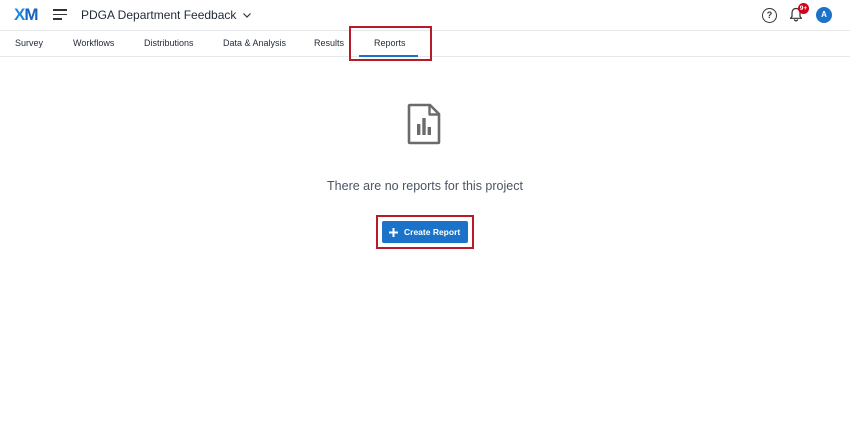 This screenshot has height=424, width=850. What do you see at coordinates (93, 43) in the screenshot?
I see `tab-workflows: Workflows` at bounding box center [93, 43].